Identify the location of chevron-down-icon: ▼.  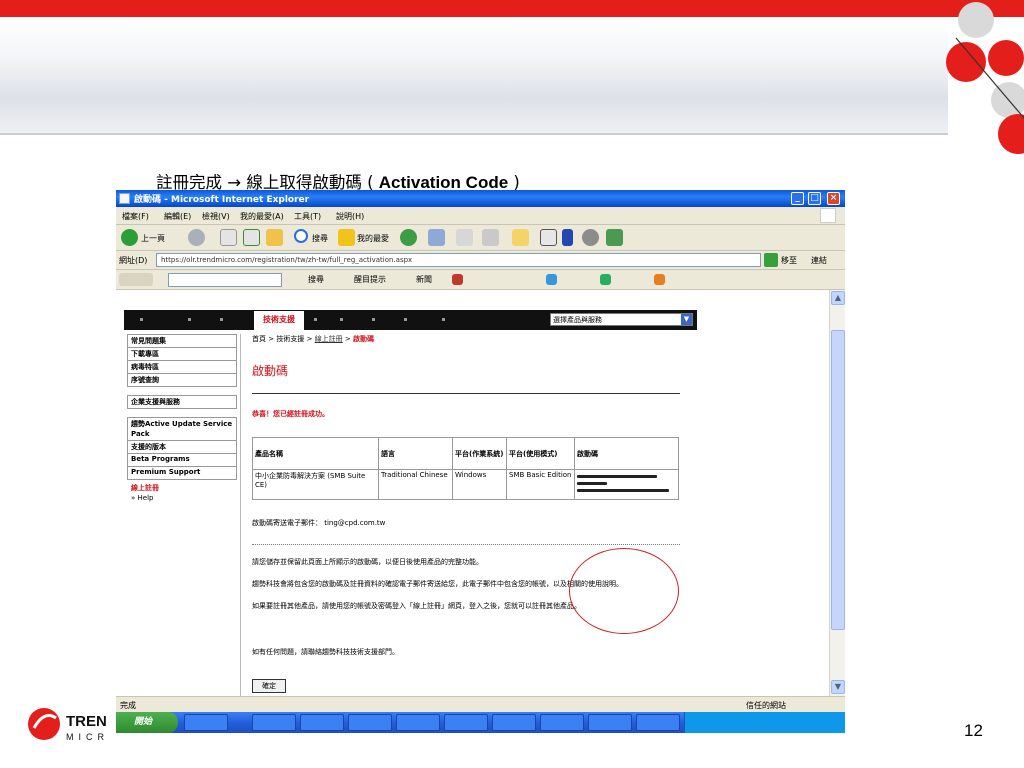
(686, 319).